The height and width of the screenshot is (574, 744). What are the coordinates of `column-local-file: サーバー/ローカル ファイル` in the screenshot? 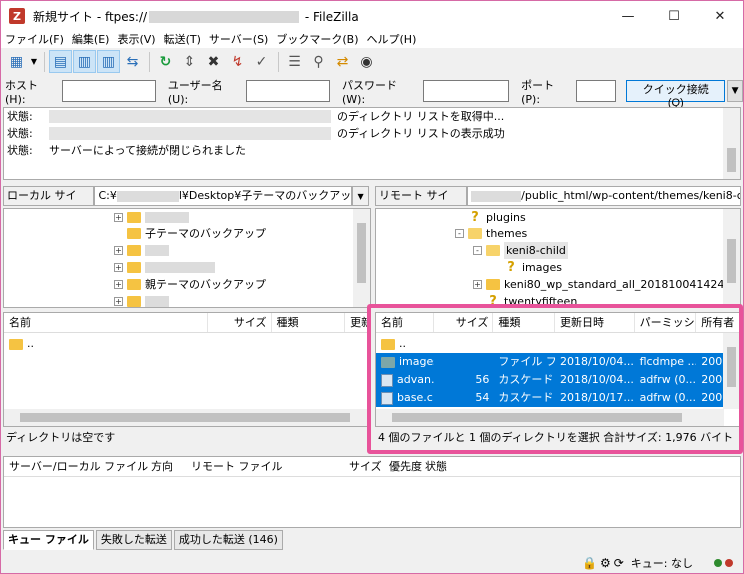 It's located at (76, 466).